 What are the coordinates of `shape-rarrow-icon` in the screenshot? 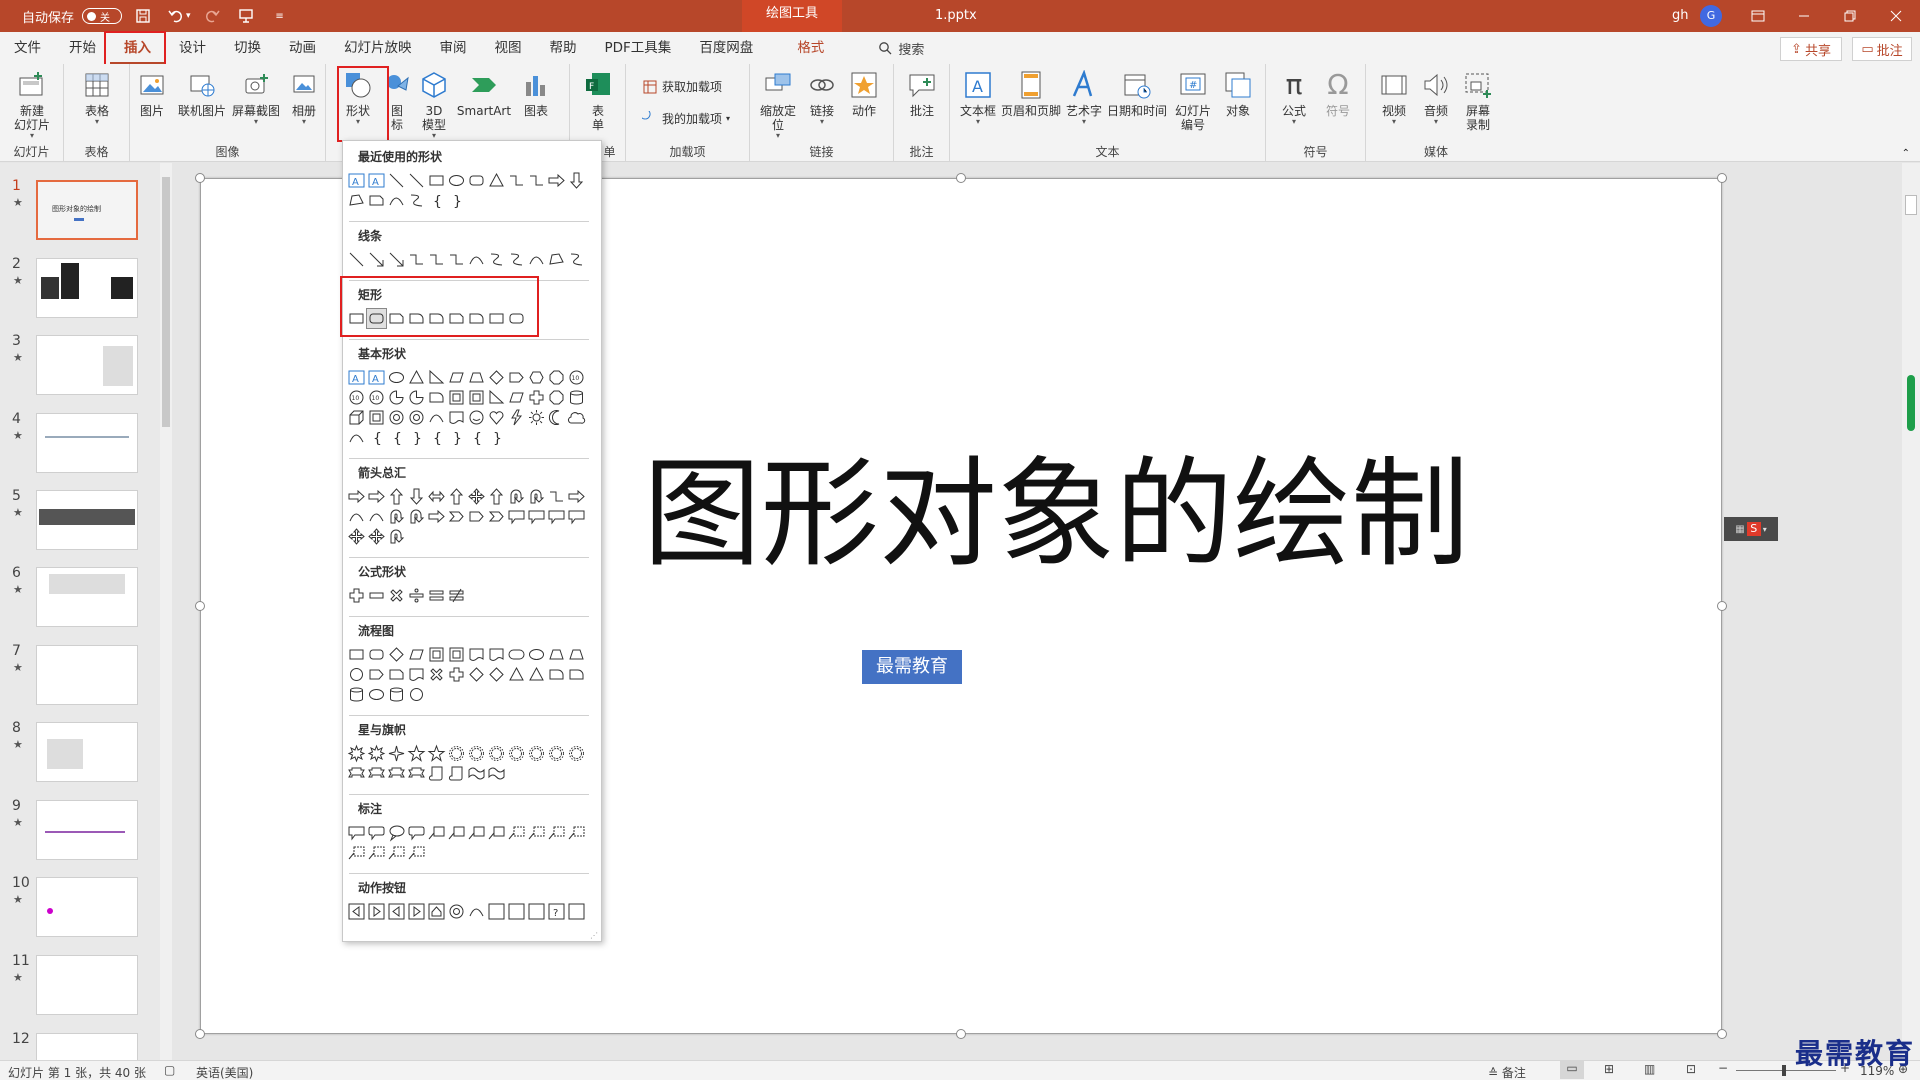 It's located at (576, 496).